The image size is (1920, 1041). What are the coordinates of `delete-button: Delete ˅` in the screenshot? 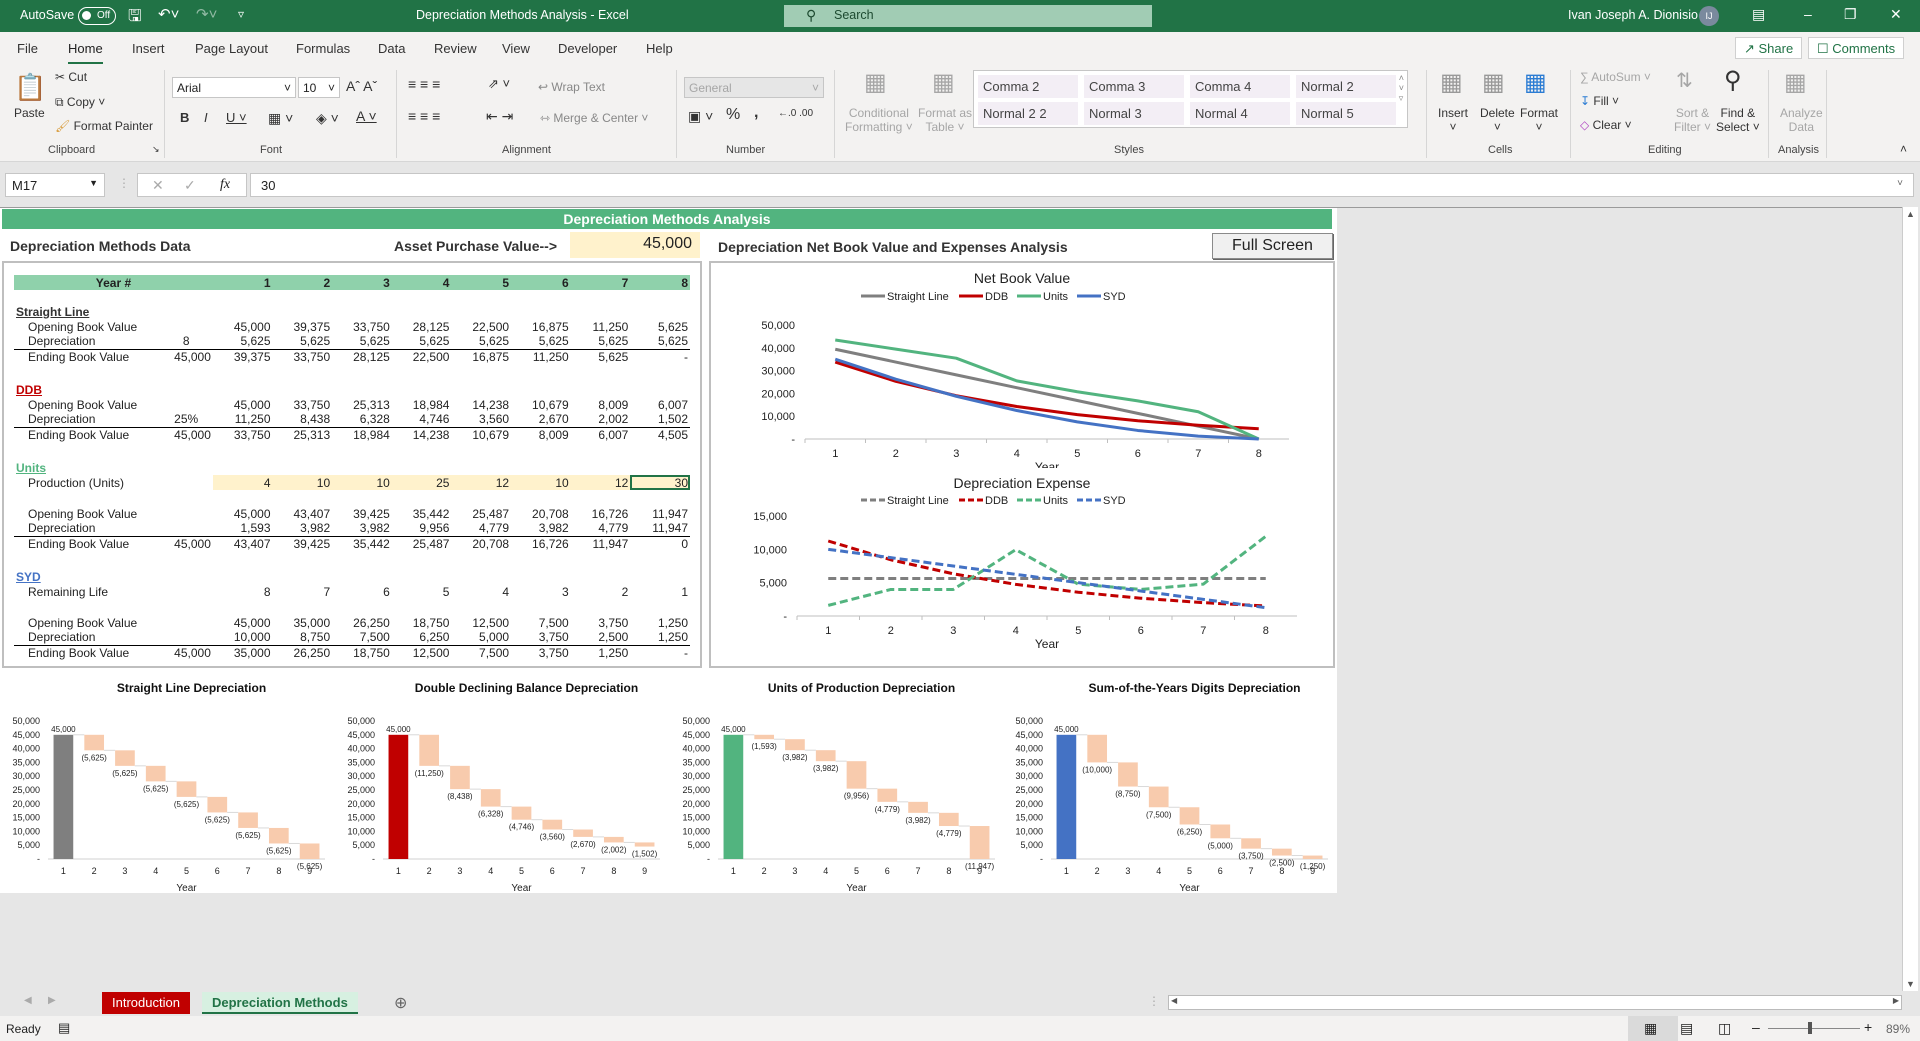 It's located at (1497, 120).